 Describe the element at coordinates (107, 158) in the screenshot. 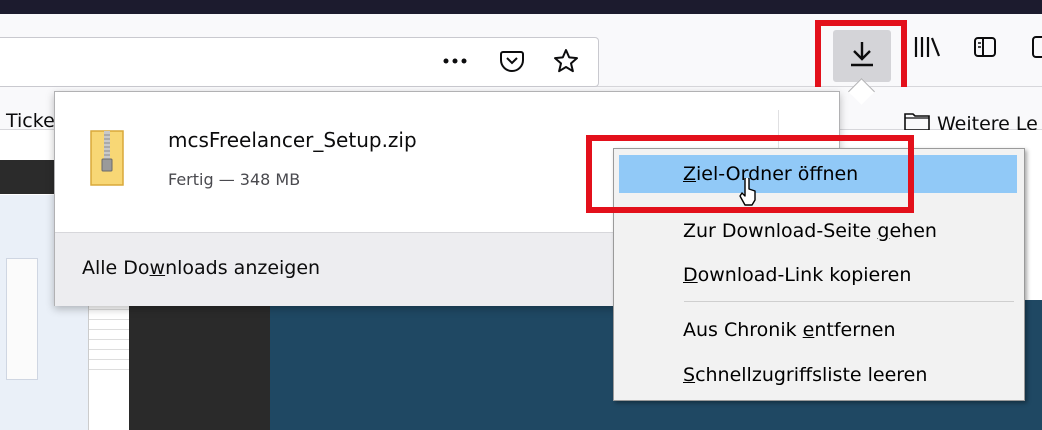

I see `zip-file-icon` at that location.